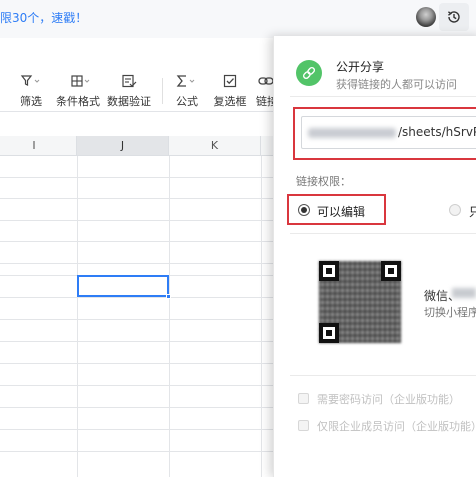  I want to click on checkbox-button: 复选框, so click(230, 91).